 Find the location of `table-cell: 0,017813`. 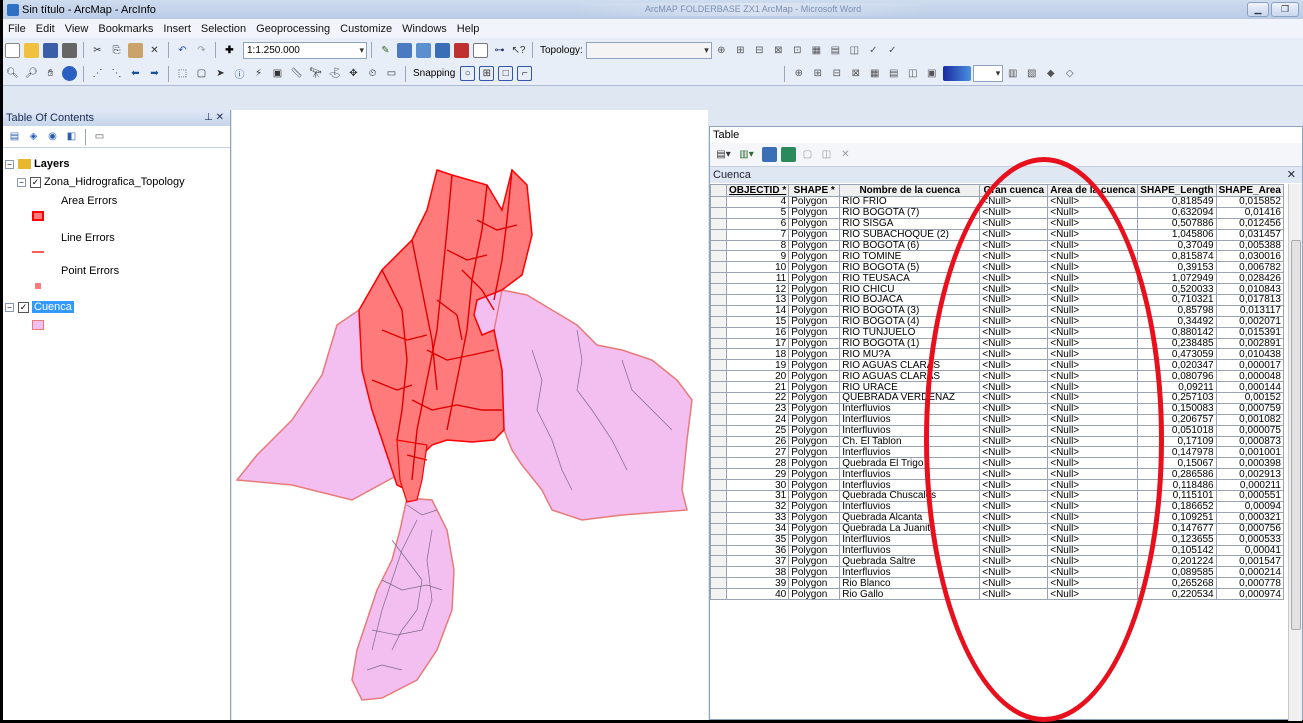

table-cell: 0,017813 is located at coordinates (1249, 300).